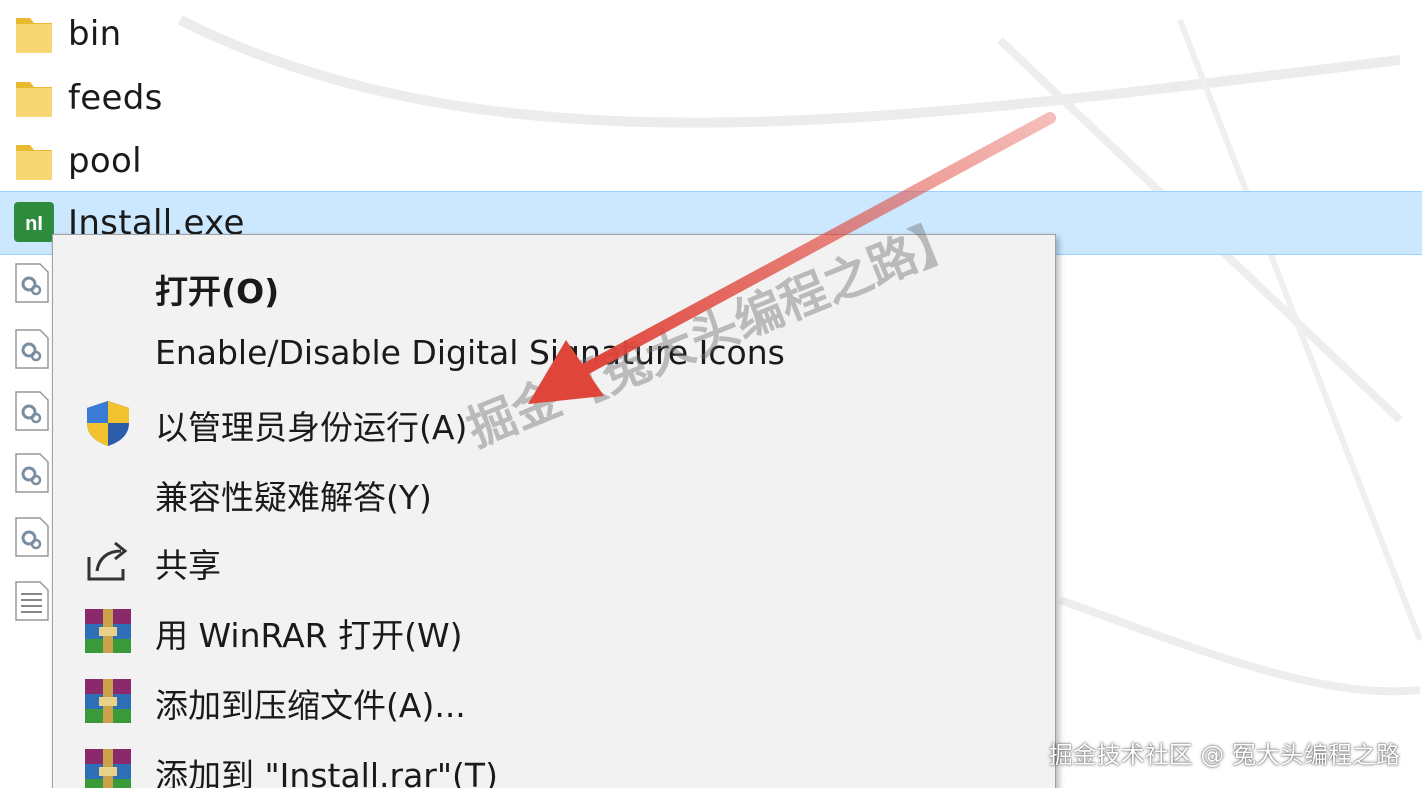 The width and height of the screenshot is (1422, 788). I want to click on file-row-bin: bin, so click(711, 34).